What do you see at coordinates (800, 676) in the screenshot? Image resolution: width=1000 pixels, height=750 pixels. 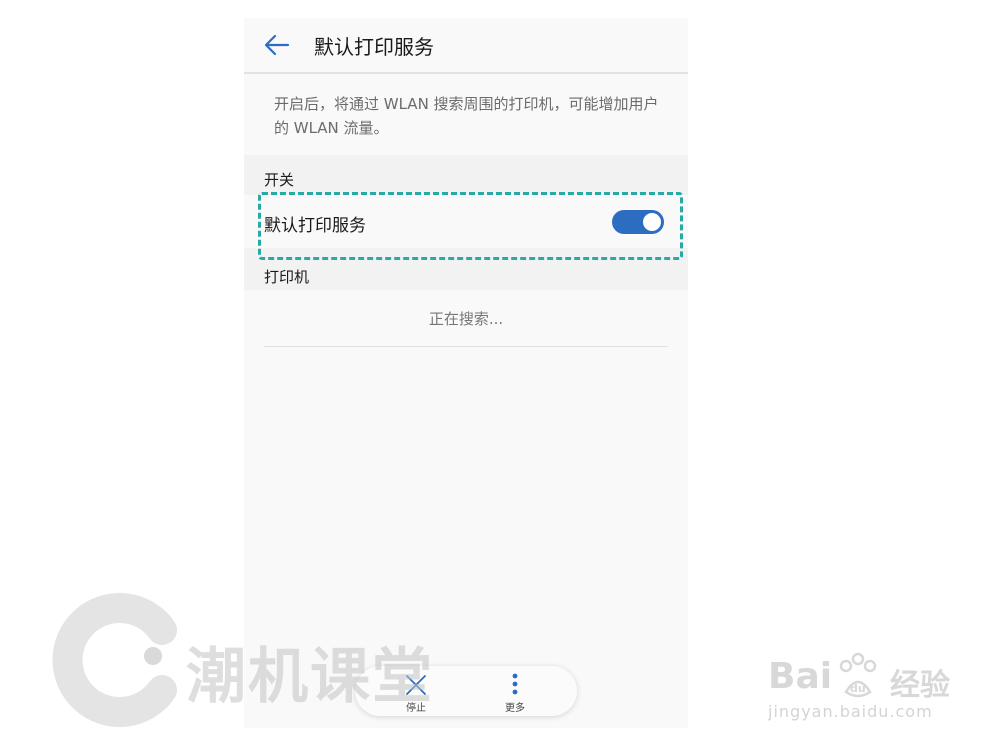 I see `baidu-name: Bai` at bounding box center [800, 676].